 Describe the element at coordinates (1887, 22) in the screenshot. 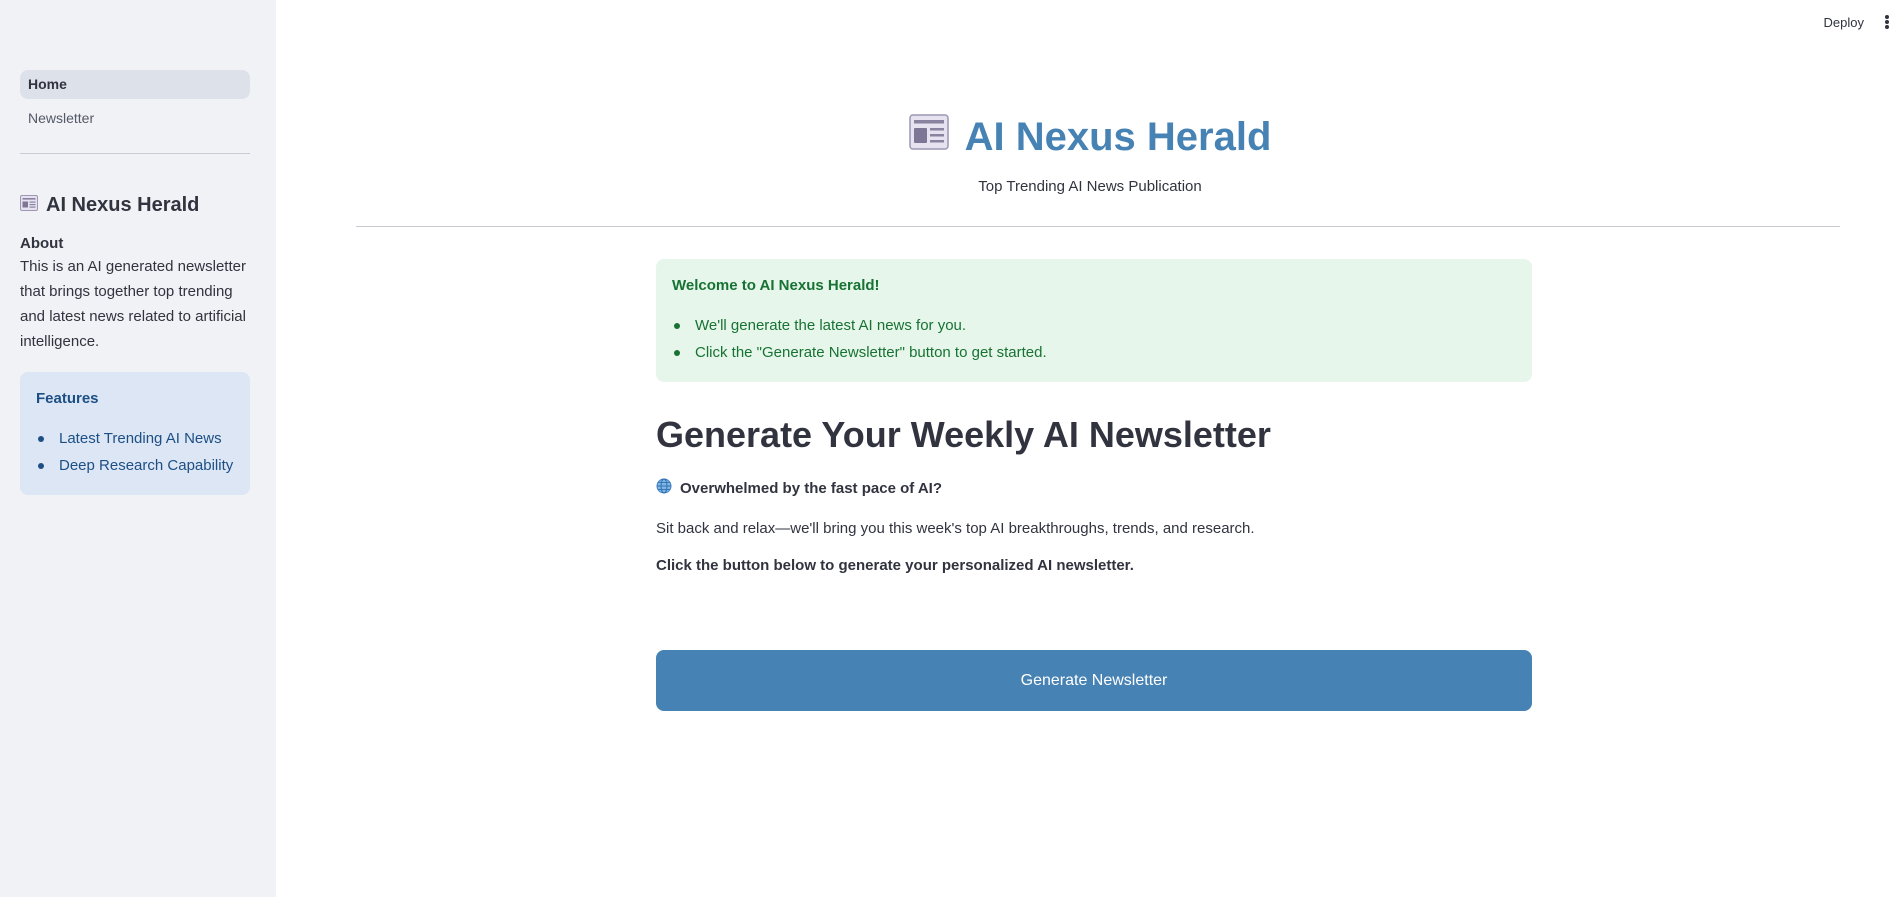

I see `kebab-menu-icon` at that location.